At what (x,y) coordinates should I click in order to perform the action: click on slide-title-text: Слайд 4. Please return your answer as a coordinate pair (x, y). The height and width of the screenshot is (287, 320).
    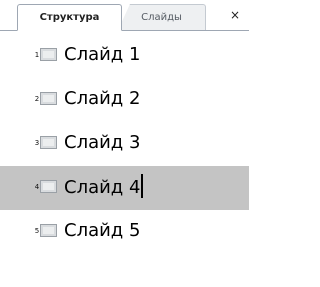
    Looking at the image, I should click on (102, 187).